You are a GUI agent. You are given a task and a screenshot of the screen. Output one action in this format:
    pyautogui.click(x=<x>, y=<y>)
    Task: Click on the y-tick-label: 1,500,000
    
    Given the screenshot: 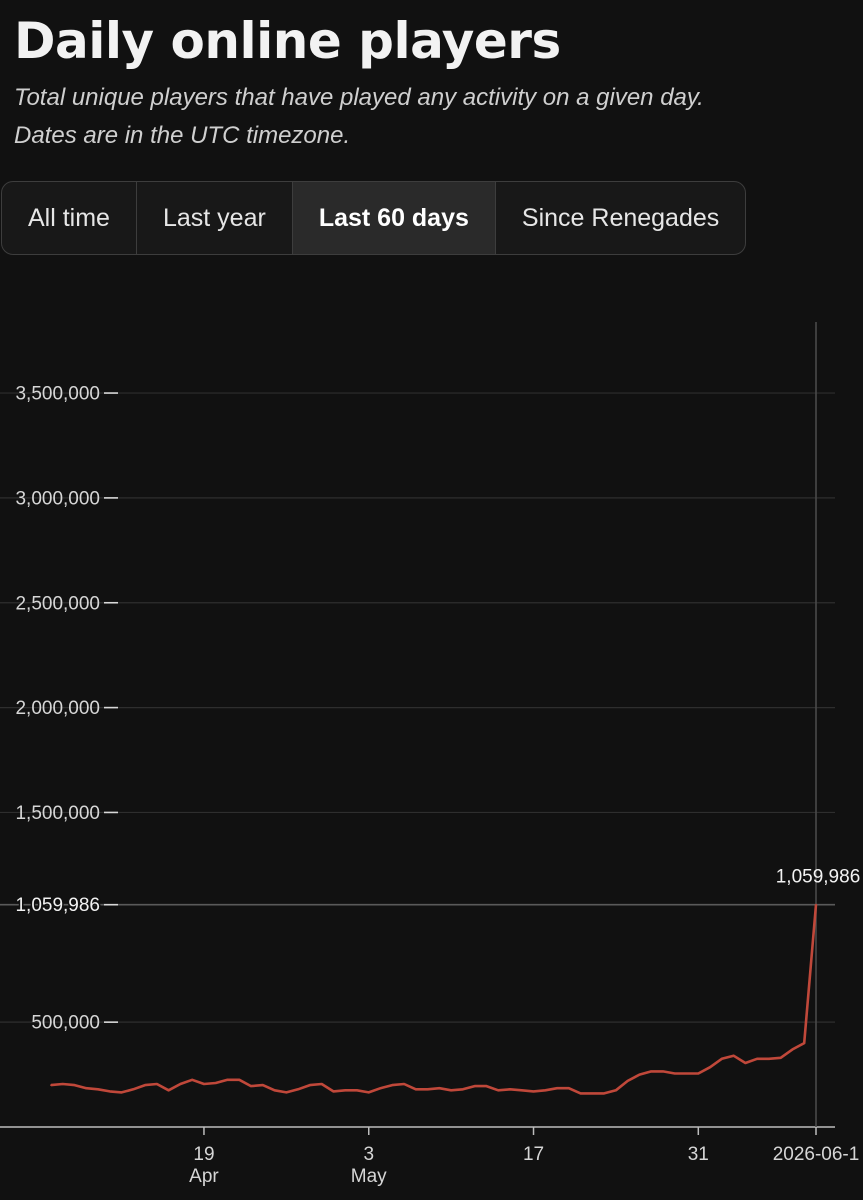 What is the action you would take?
    pyautogui.click(x=57, y=813)
    